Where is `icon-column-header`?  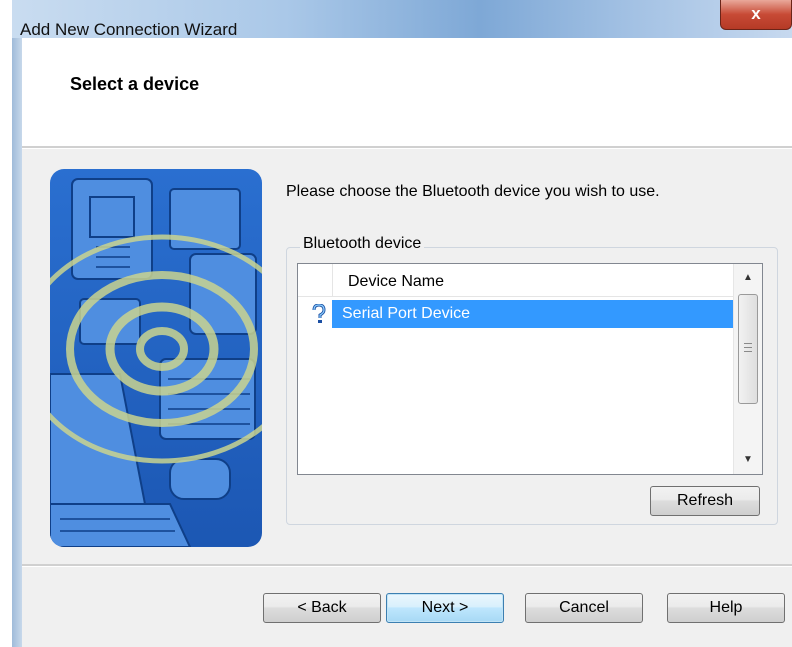 icon-column-header is located at coordinates (315, 280).